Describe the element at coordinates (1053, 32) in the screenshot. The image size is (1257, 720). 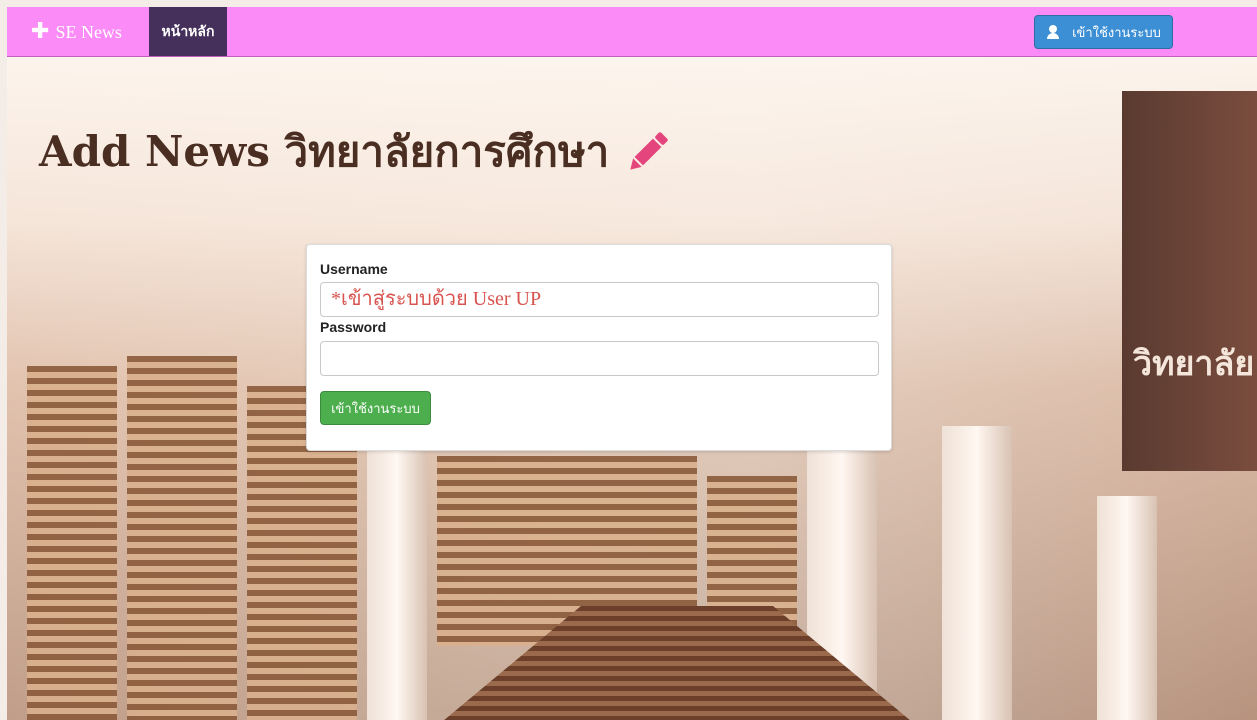
I see `user-icon` at that location.